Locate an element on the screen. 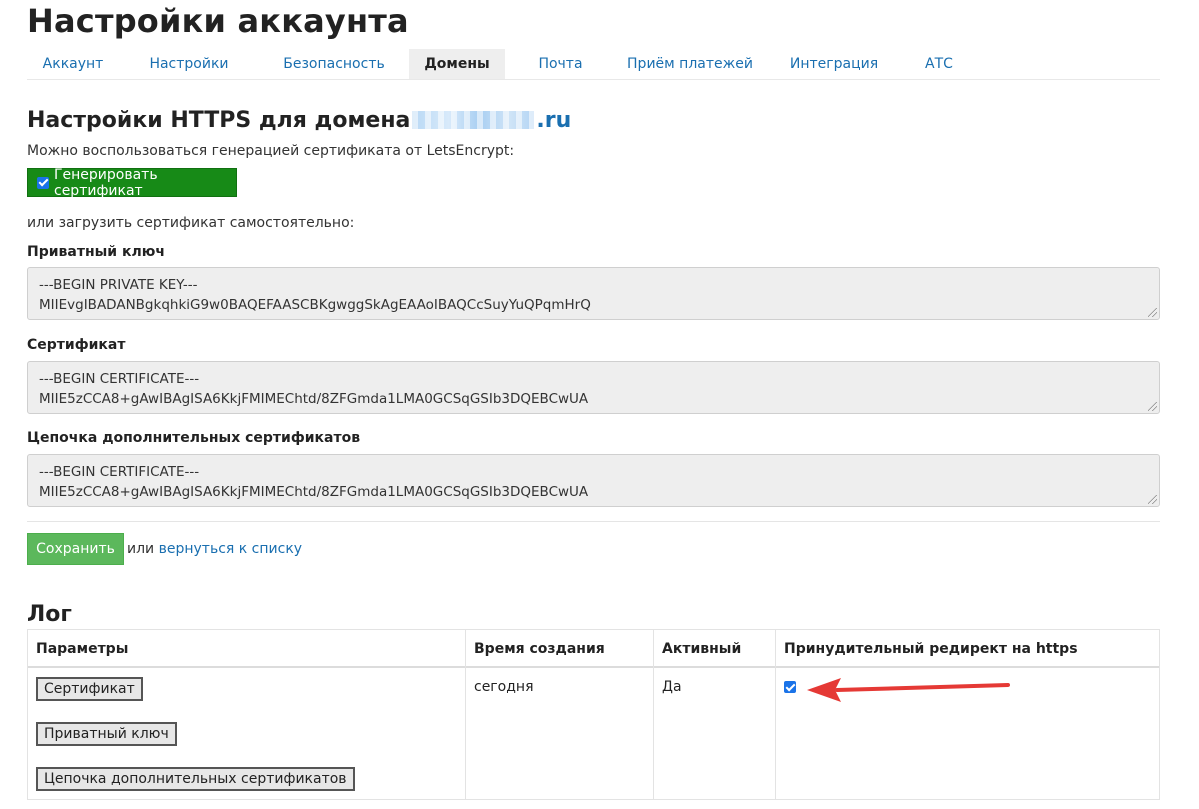 This screenshot has height=809, width=1199. header-created: Время создания is located at coordinates (539, 649).